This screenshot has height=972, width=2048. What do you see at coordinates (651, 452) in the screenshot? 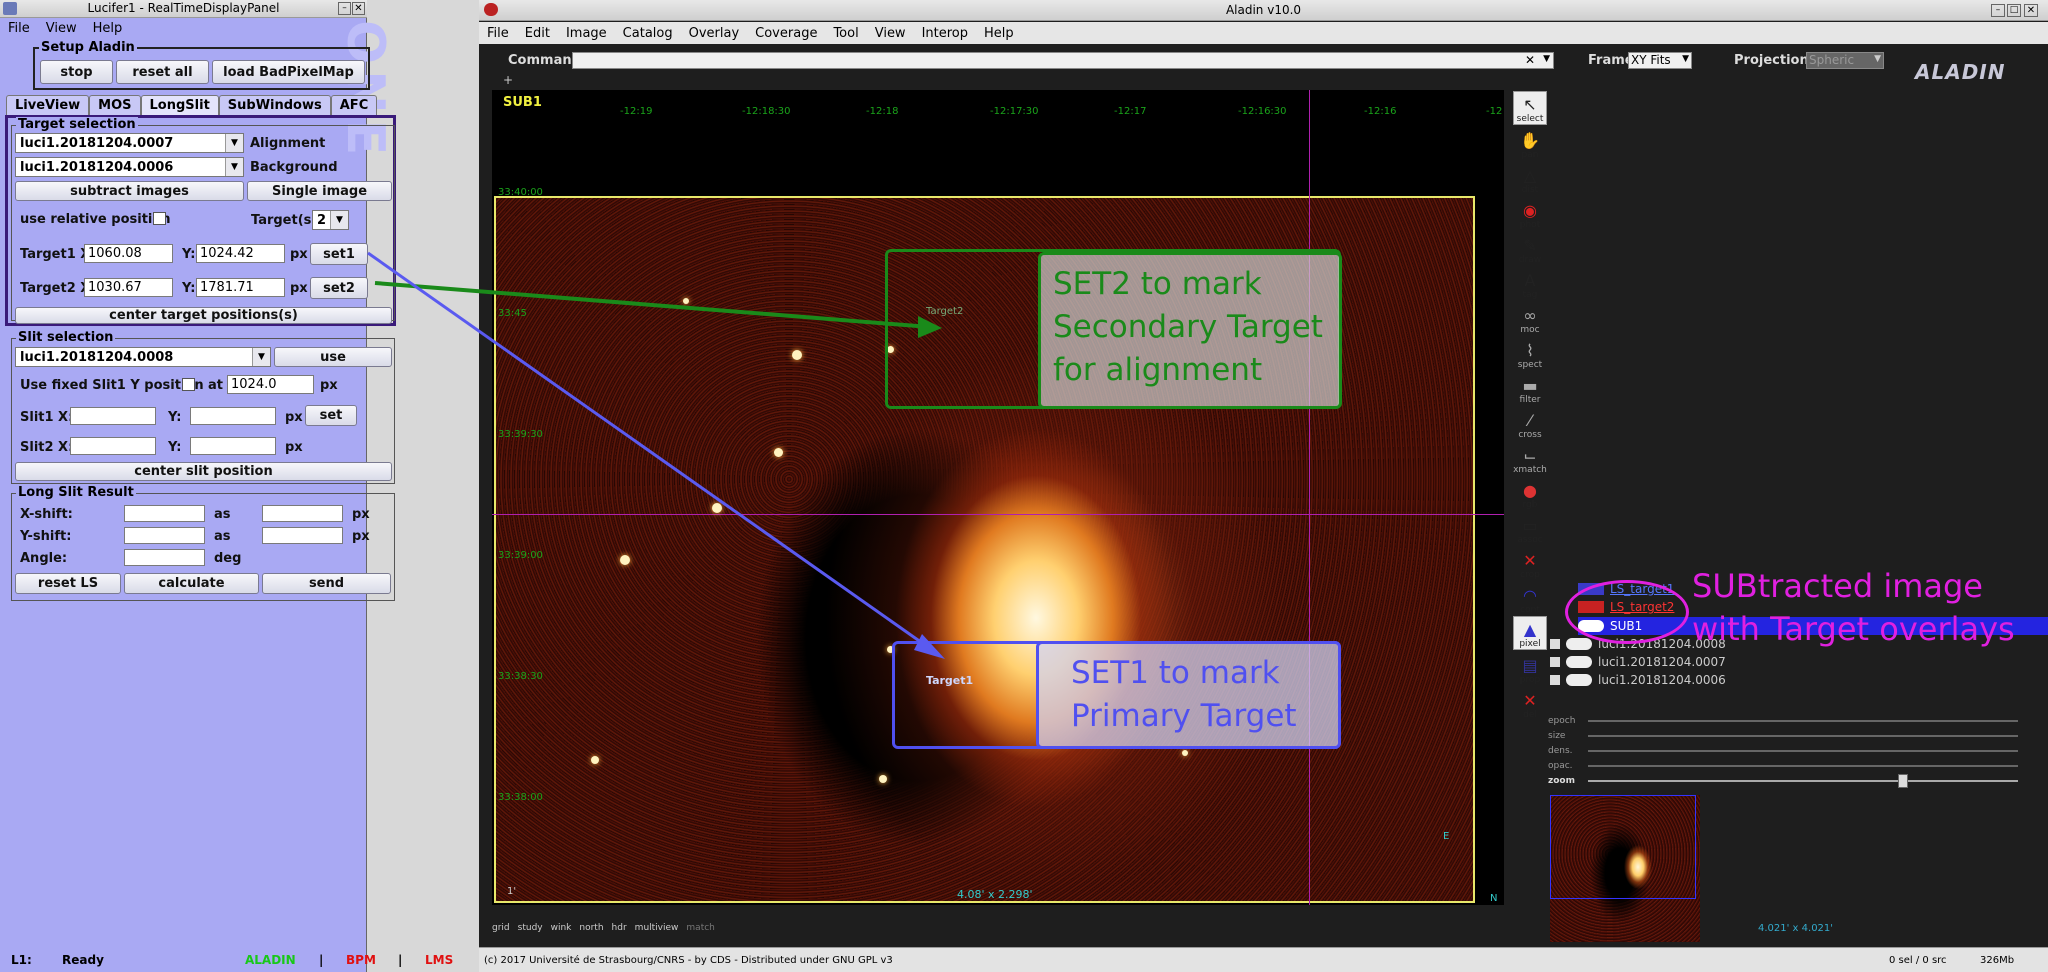
I see `set1-arrow` at bounding box center [651, 452].